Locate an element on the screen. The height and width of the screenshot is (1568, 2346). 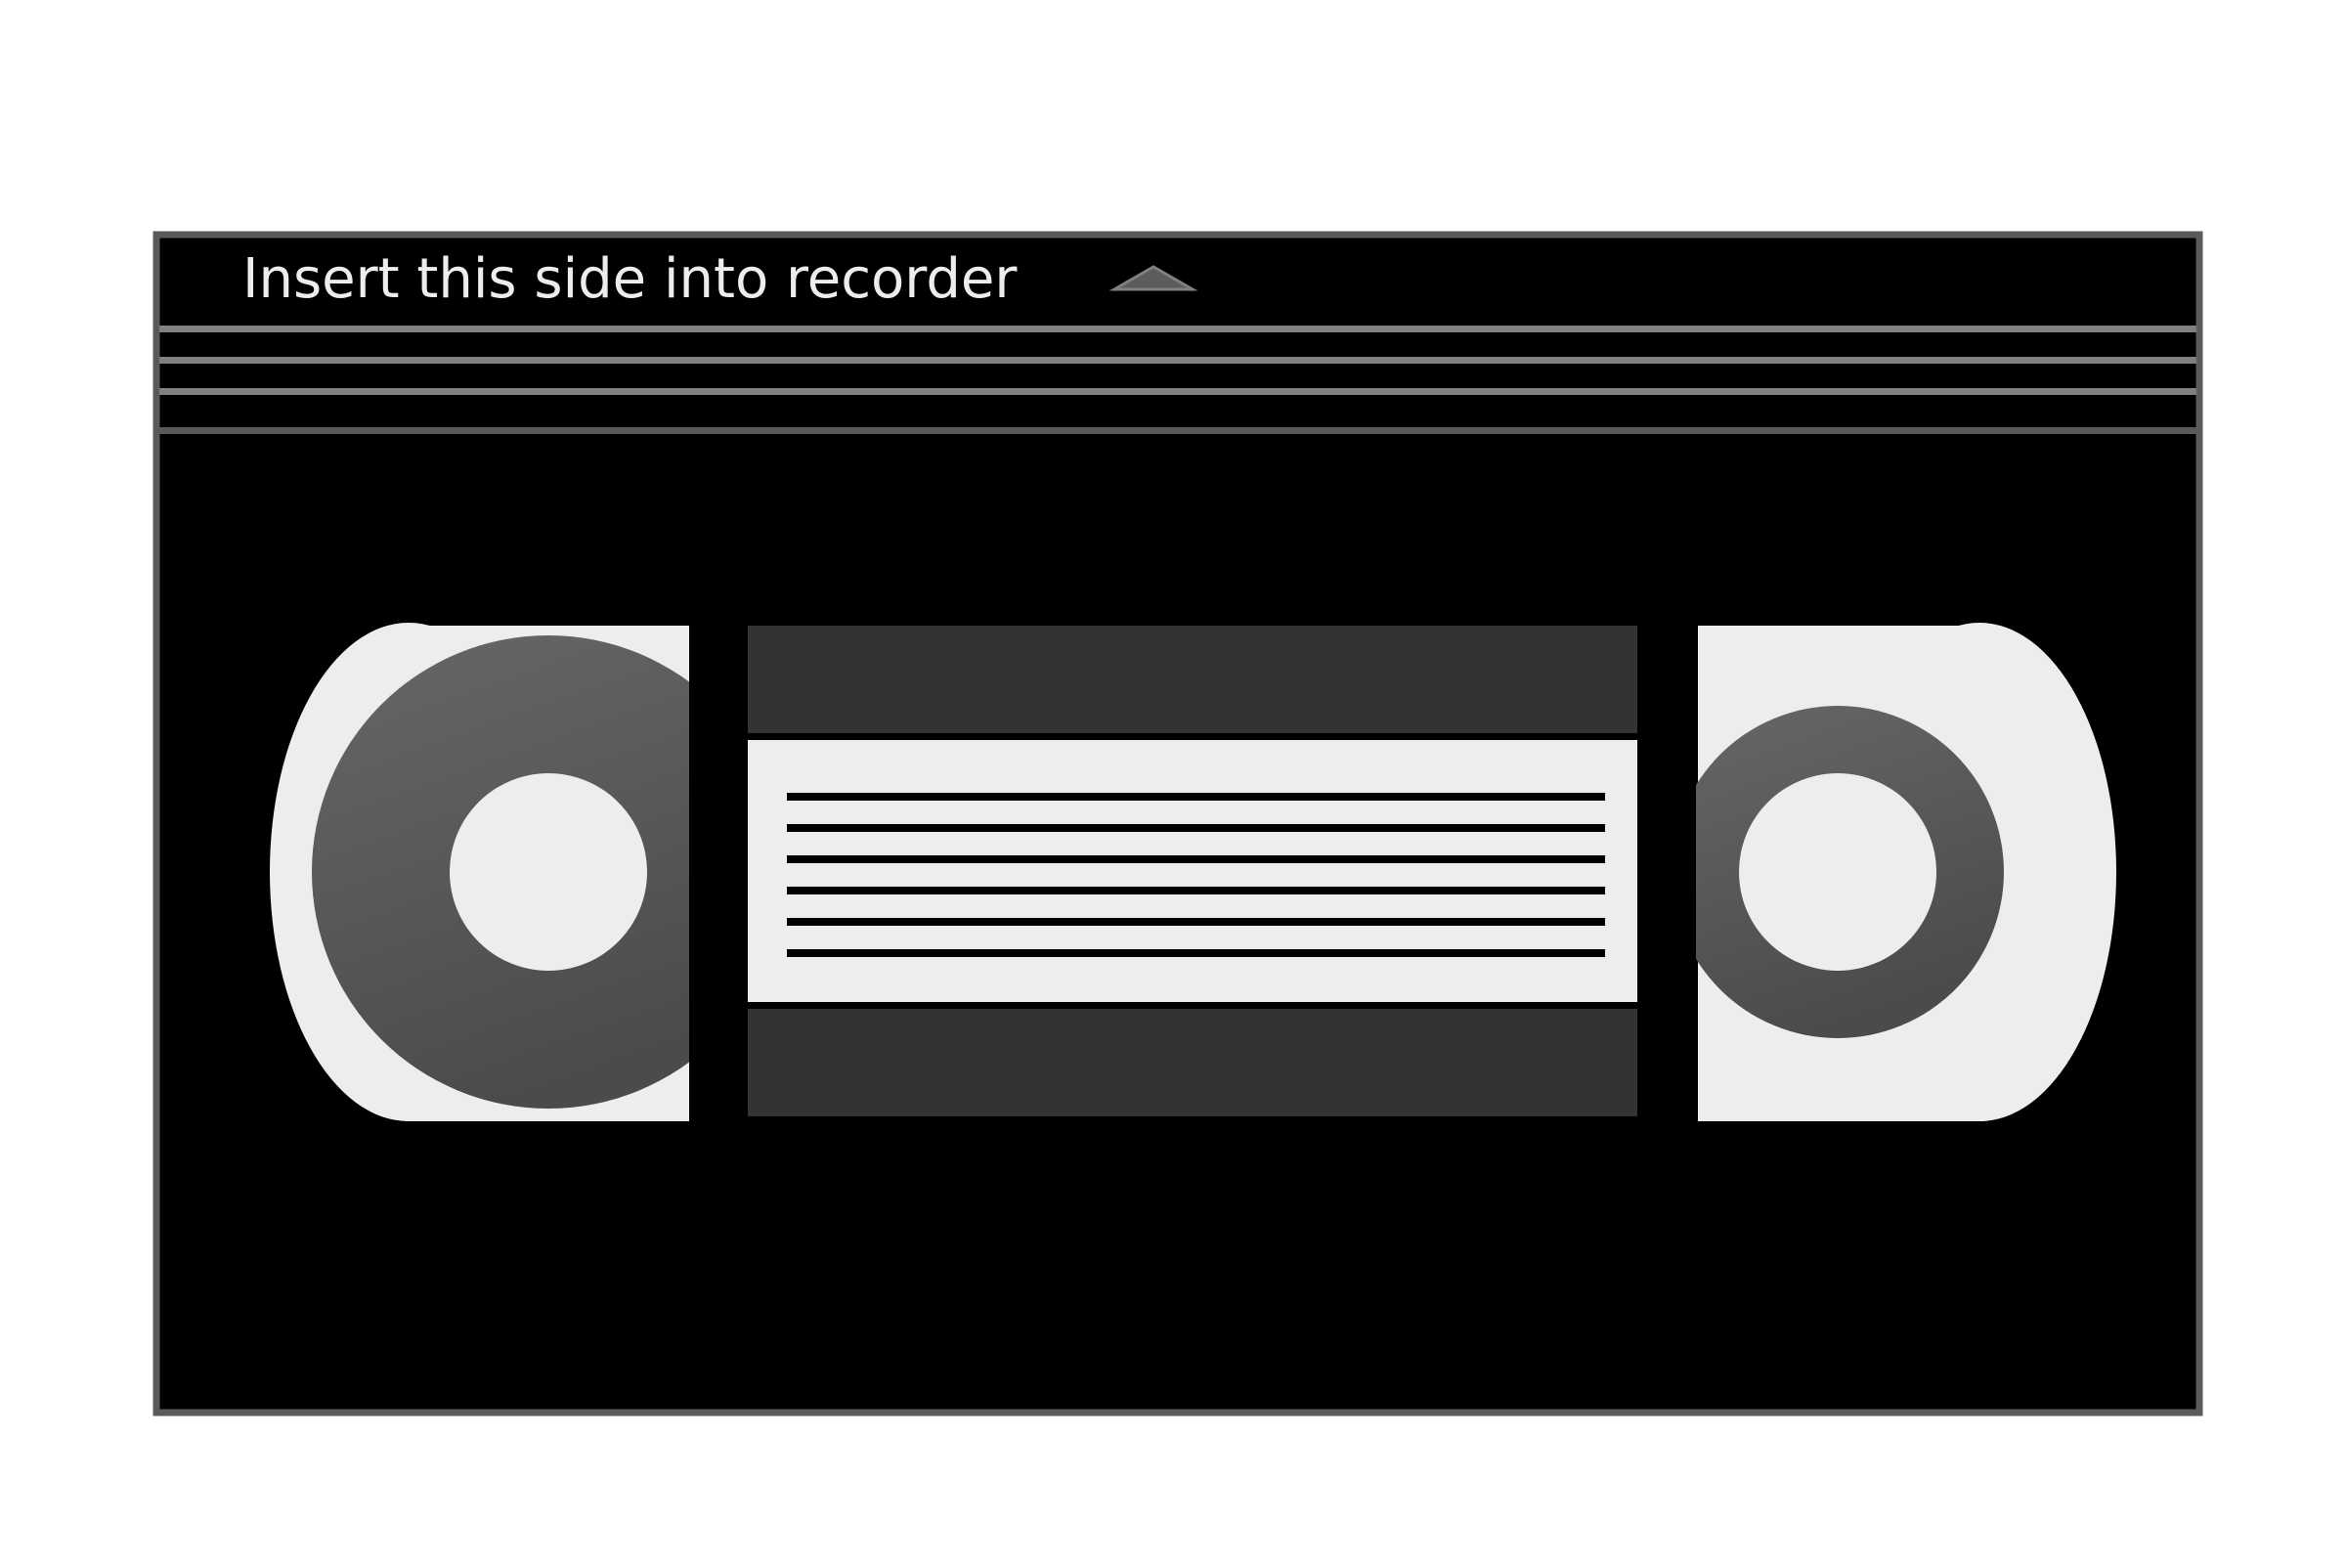
left-reel-hub is located at coordinates (548, 872).